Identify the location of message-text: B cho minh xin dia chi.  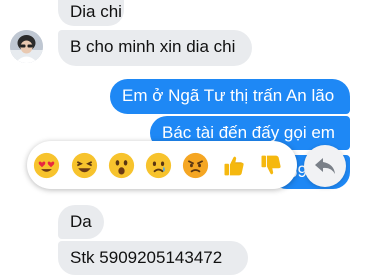
(153, 46).